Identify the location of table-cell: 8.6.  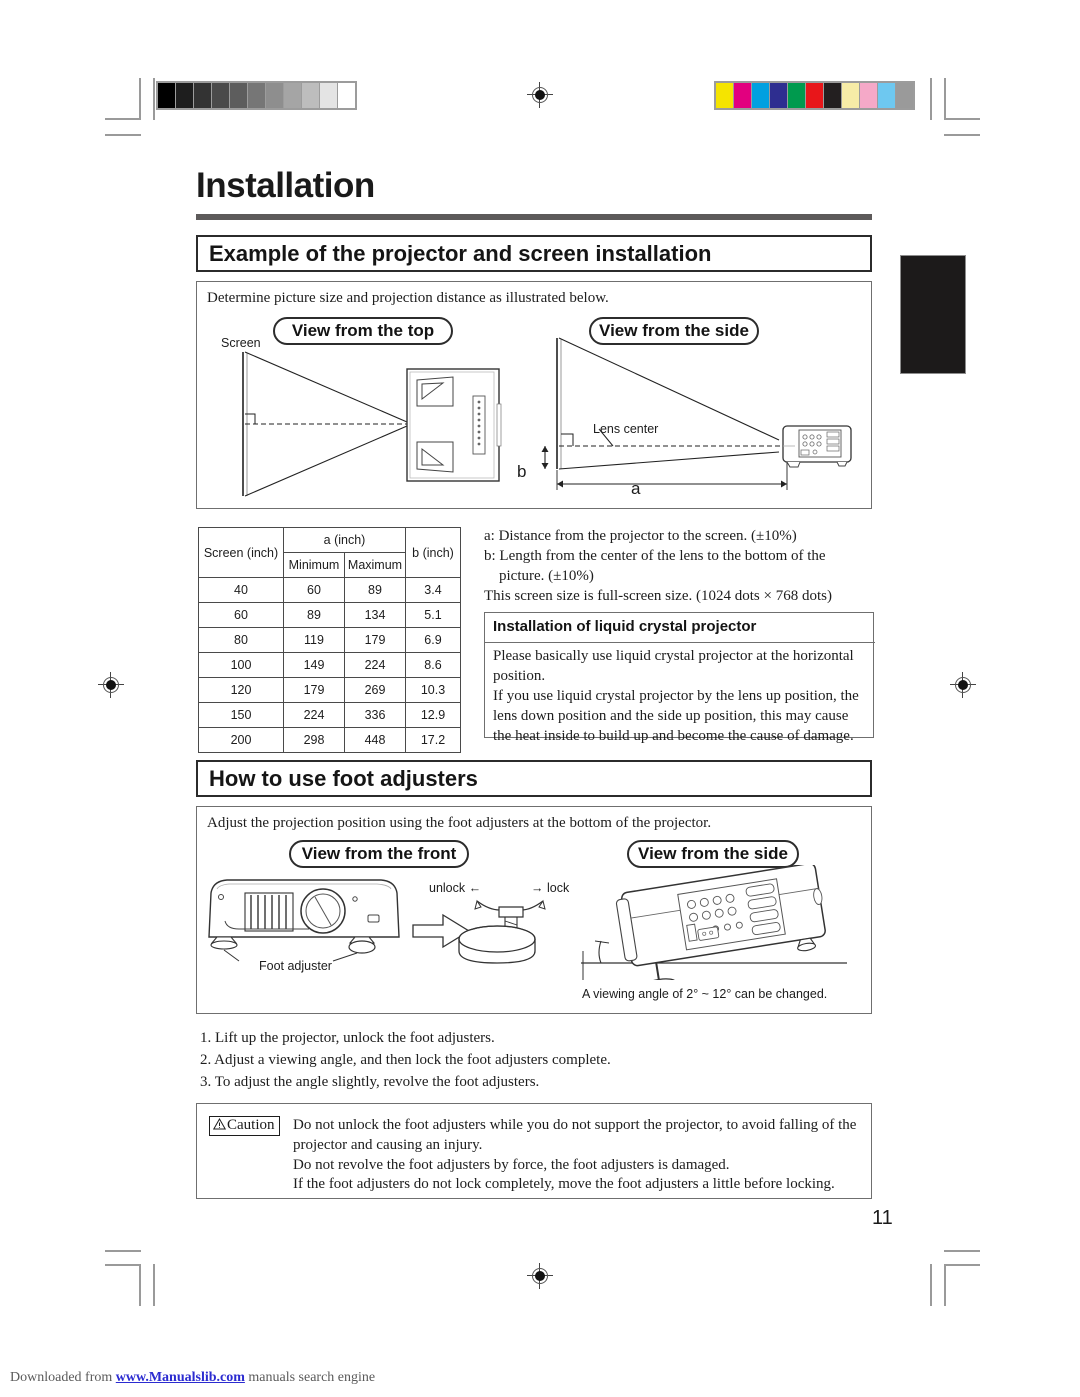
(433, 665).